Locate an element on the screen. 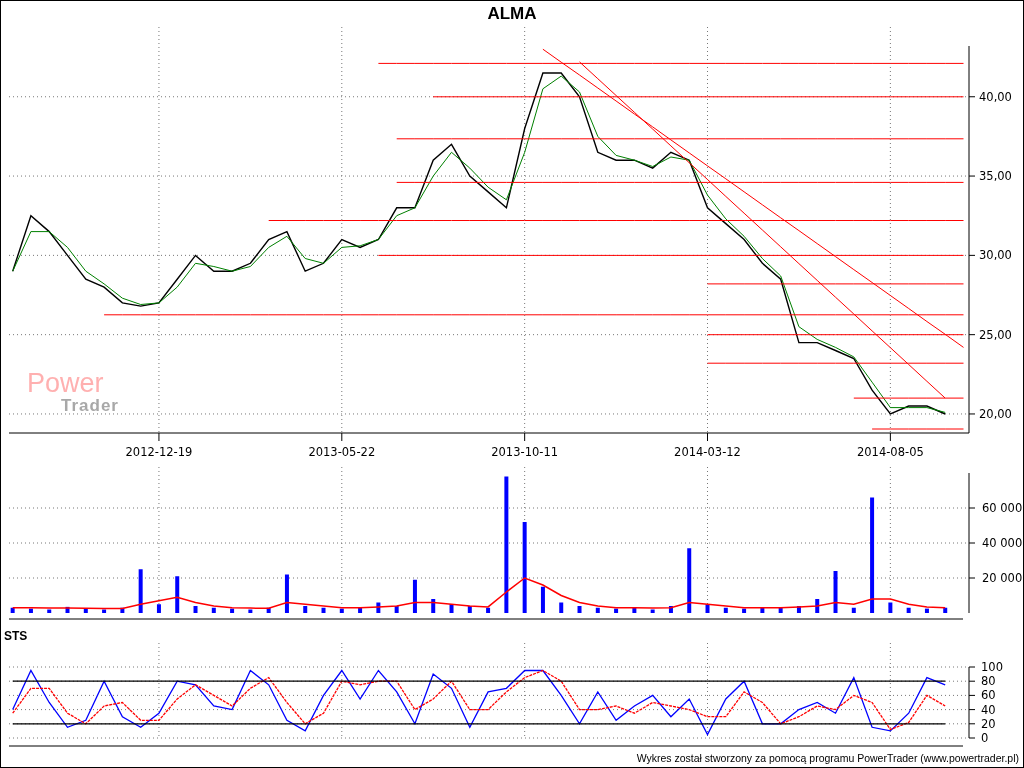 The height and width of the screenshot is (768, 1024). axis-label: 40 000 is located at coordinates (1002, 543).